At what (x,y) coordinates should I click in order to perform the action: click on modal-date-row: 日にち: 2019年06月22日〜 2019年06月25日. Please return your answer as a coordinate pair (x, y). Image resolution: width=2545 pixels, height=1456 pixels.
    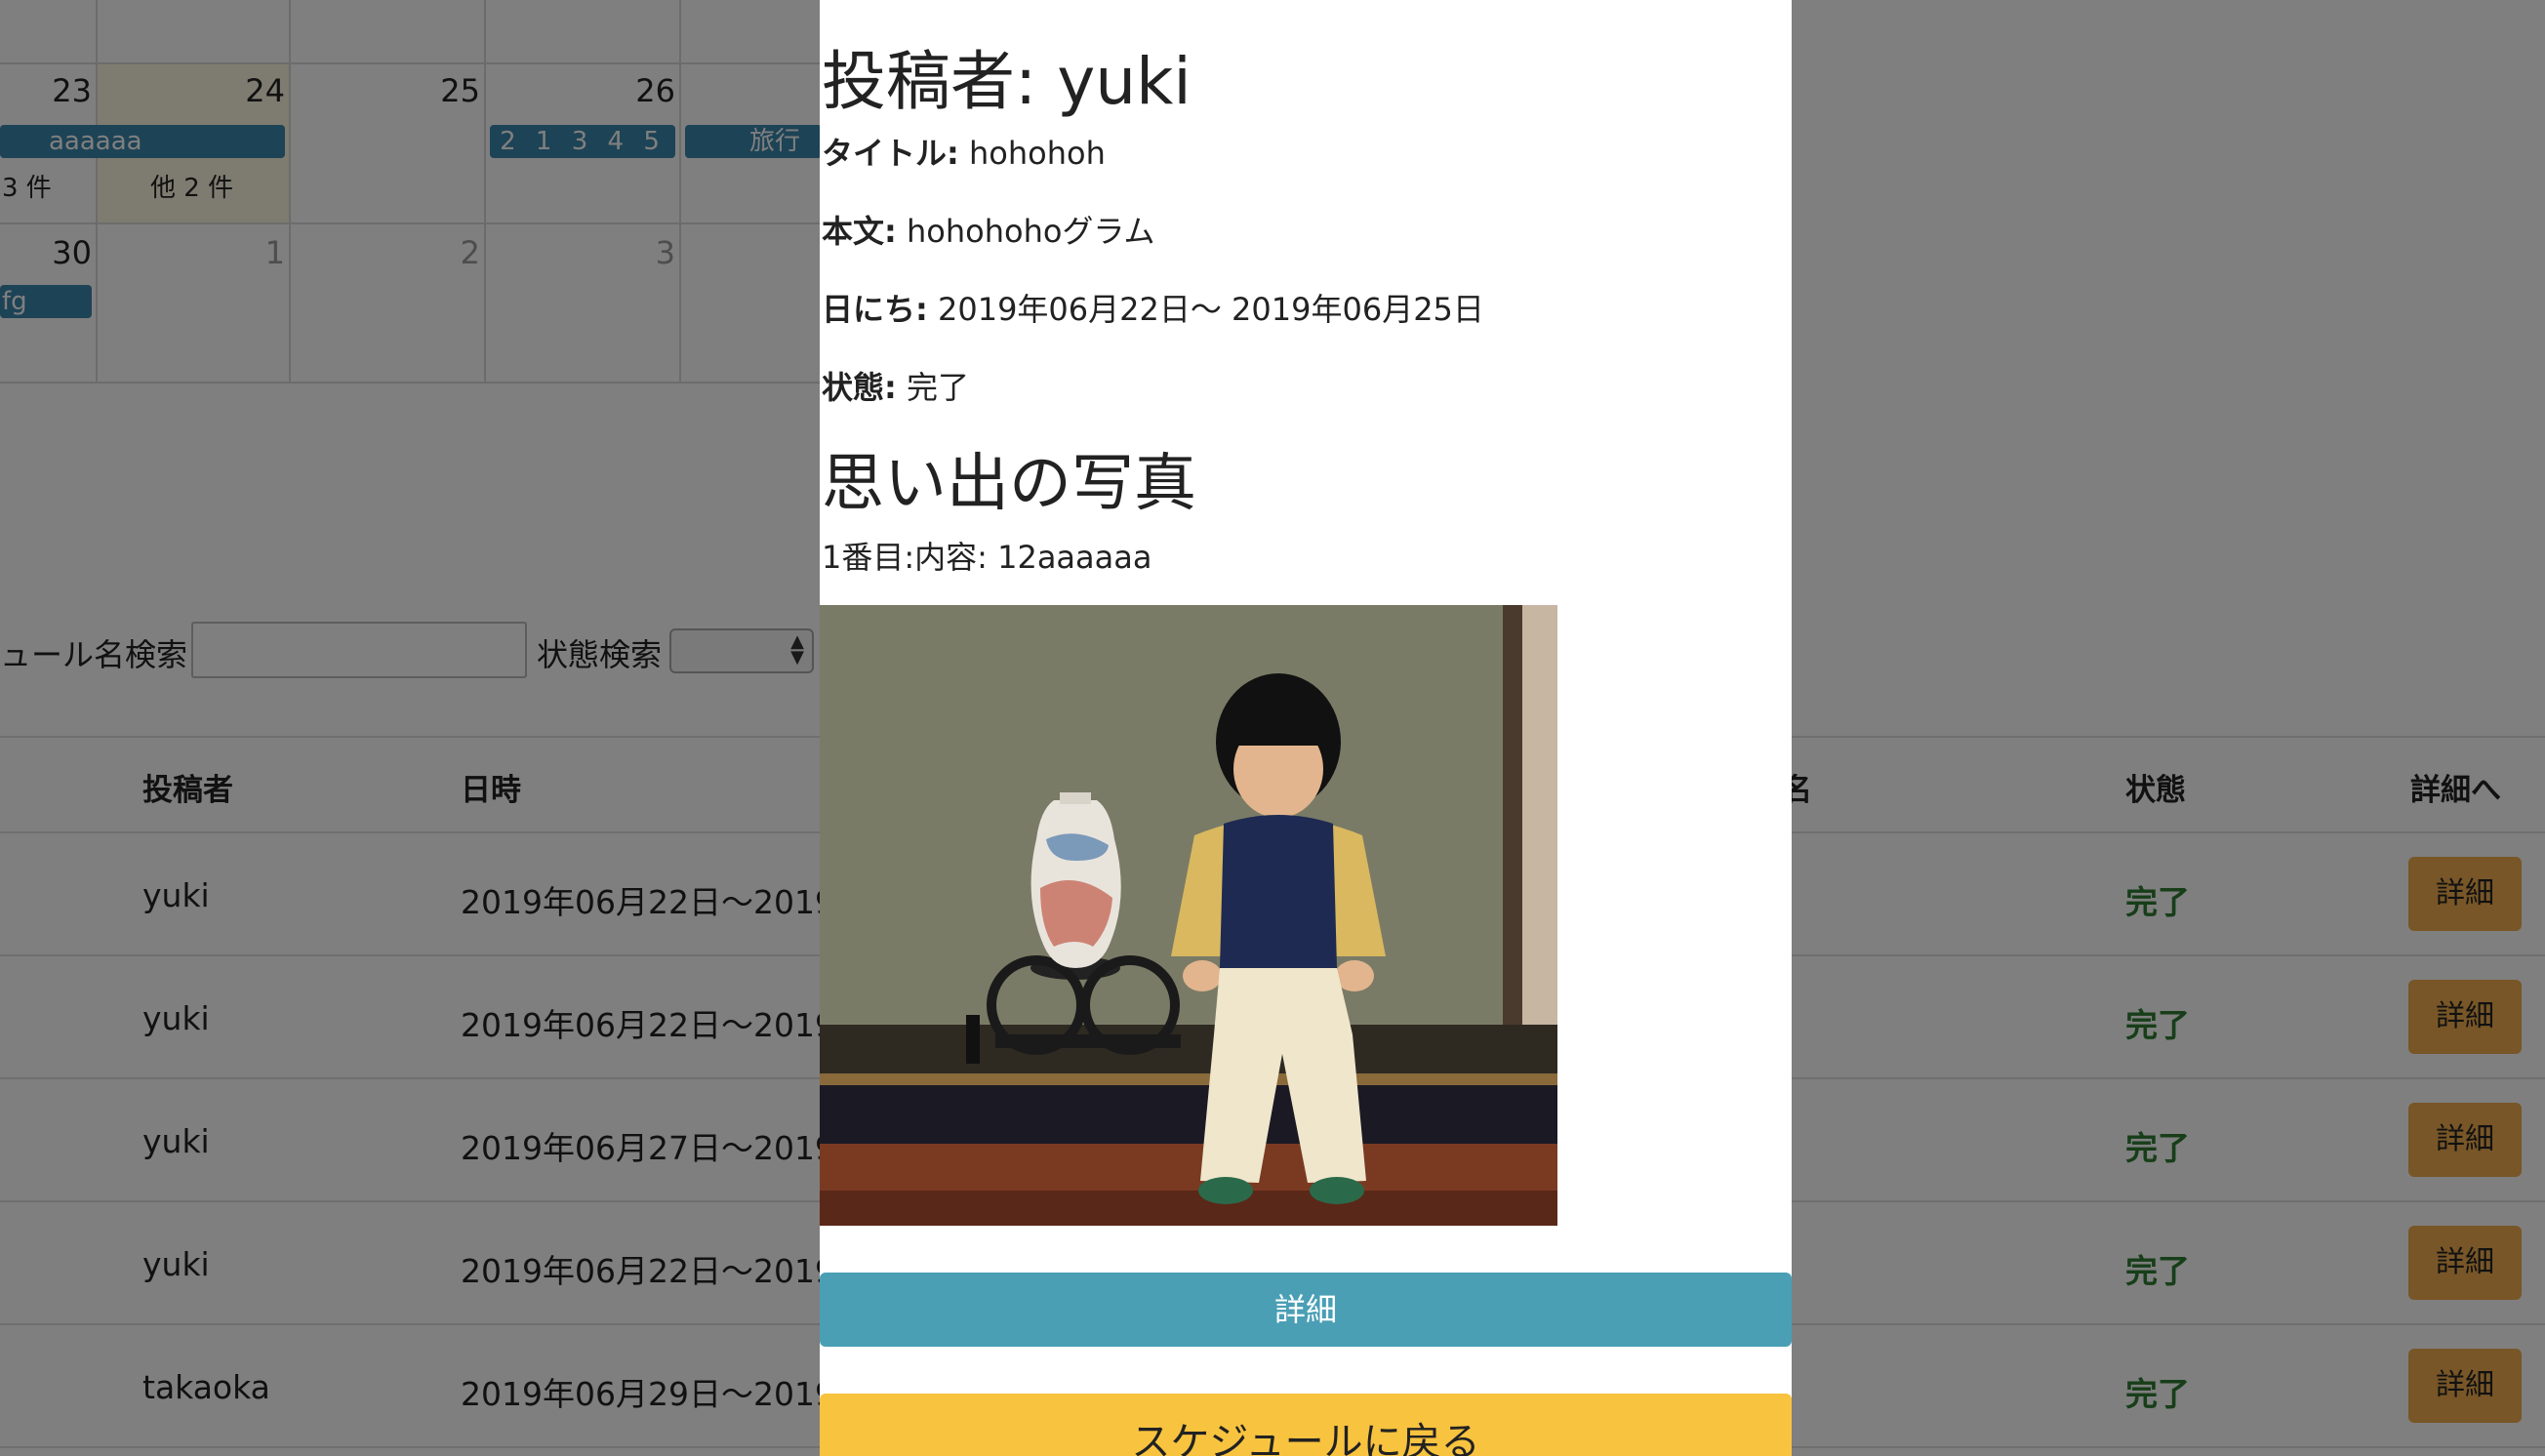
    Looking at the image, I should click on (1153, 307).